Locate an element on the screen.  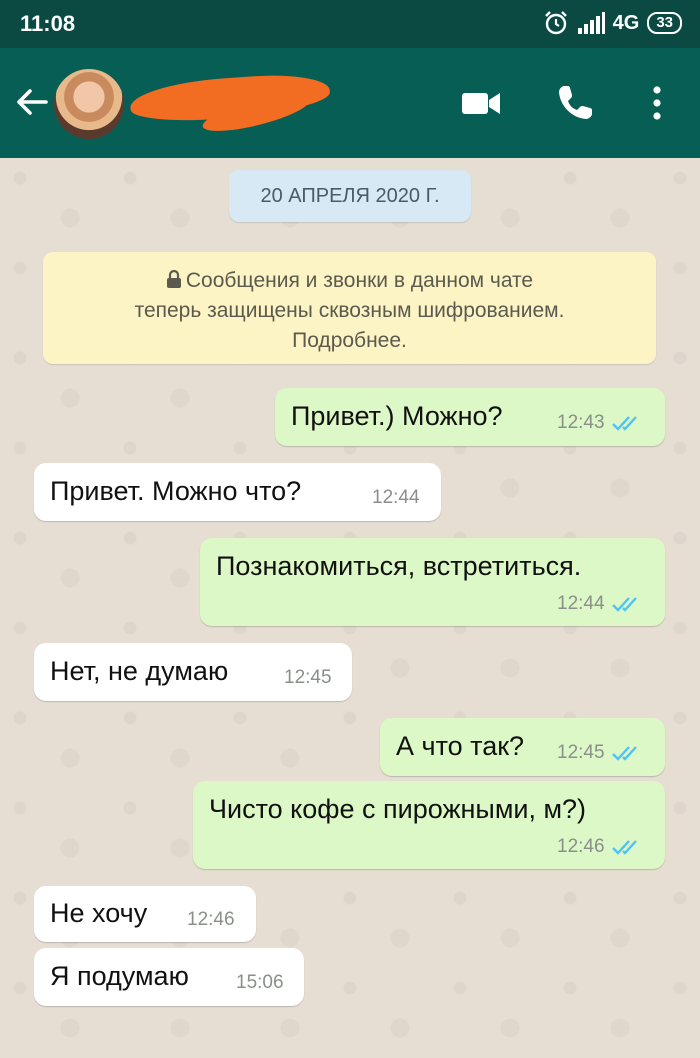
message-bubble-outgoing: Чисто кофе с пирожными, м?) 12:46 is located at coordinates (429, 825).